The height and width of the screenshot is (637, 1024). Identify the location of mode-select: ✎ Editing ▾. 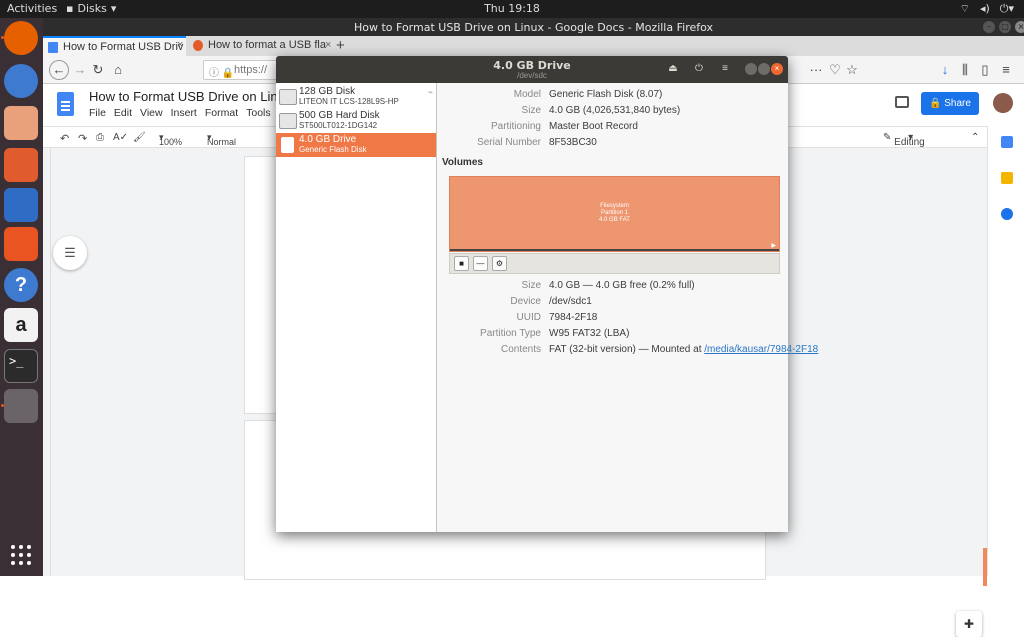
(904, 140).